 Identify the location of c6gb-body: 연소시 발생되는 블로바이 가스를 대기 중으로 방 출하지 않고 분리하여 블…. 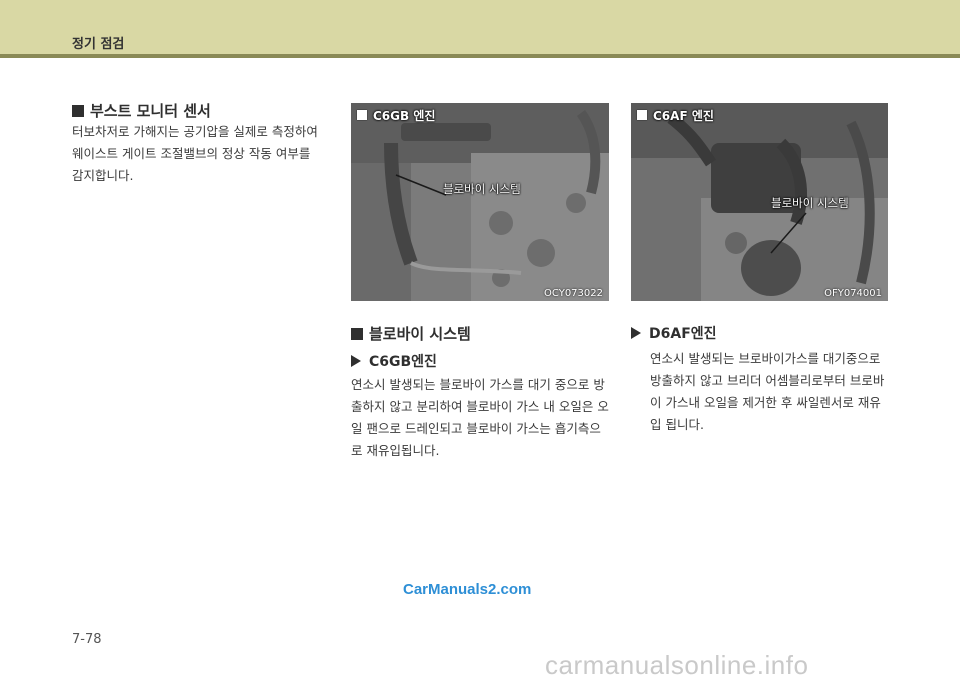
(480, 418).